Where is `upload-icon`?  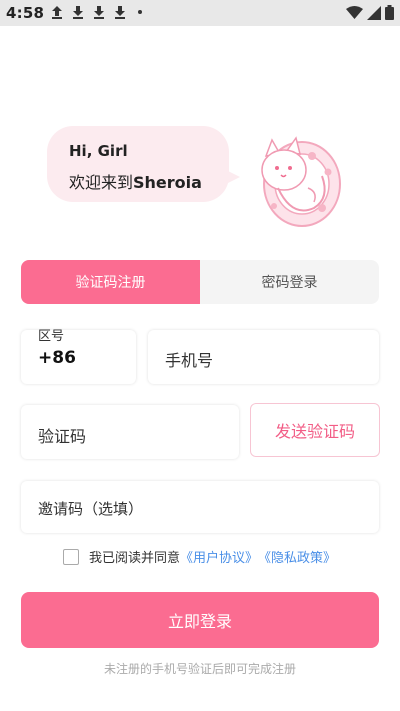
upload-icon is located at coordinates (57, 12).